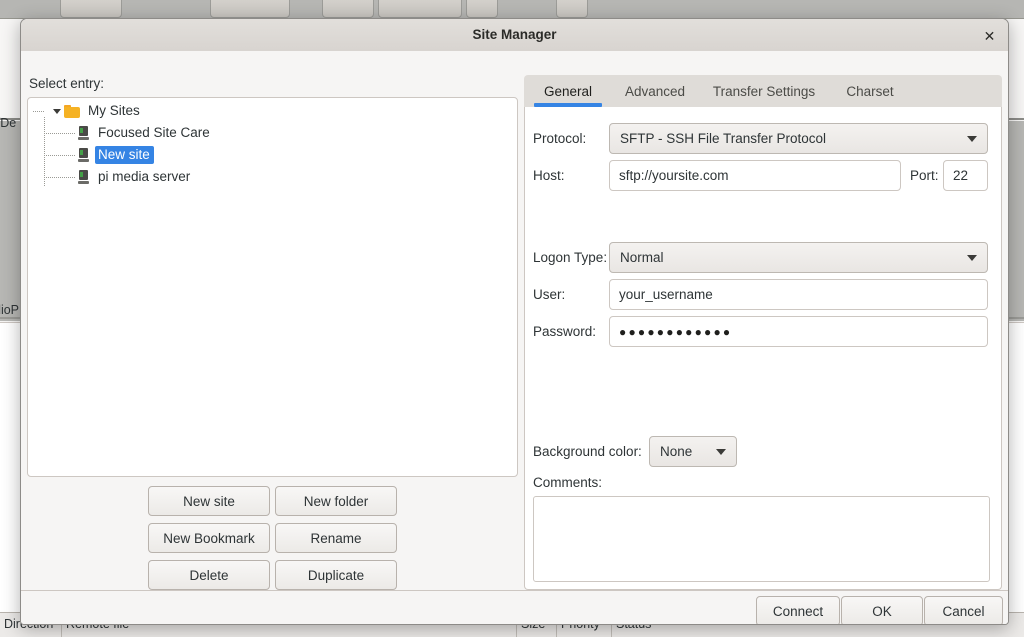 This screenshot has height=637, width=1024. Describe the element at coordinates (989, 35) in the screenshot. I see `close-icon: ✕` at that location.